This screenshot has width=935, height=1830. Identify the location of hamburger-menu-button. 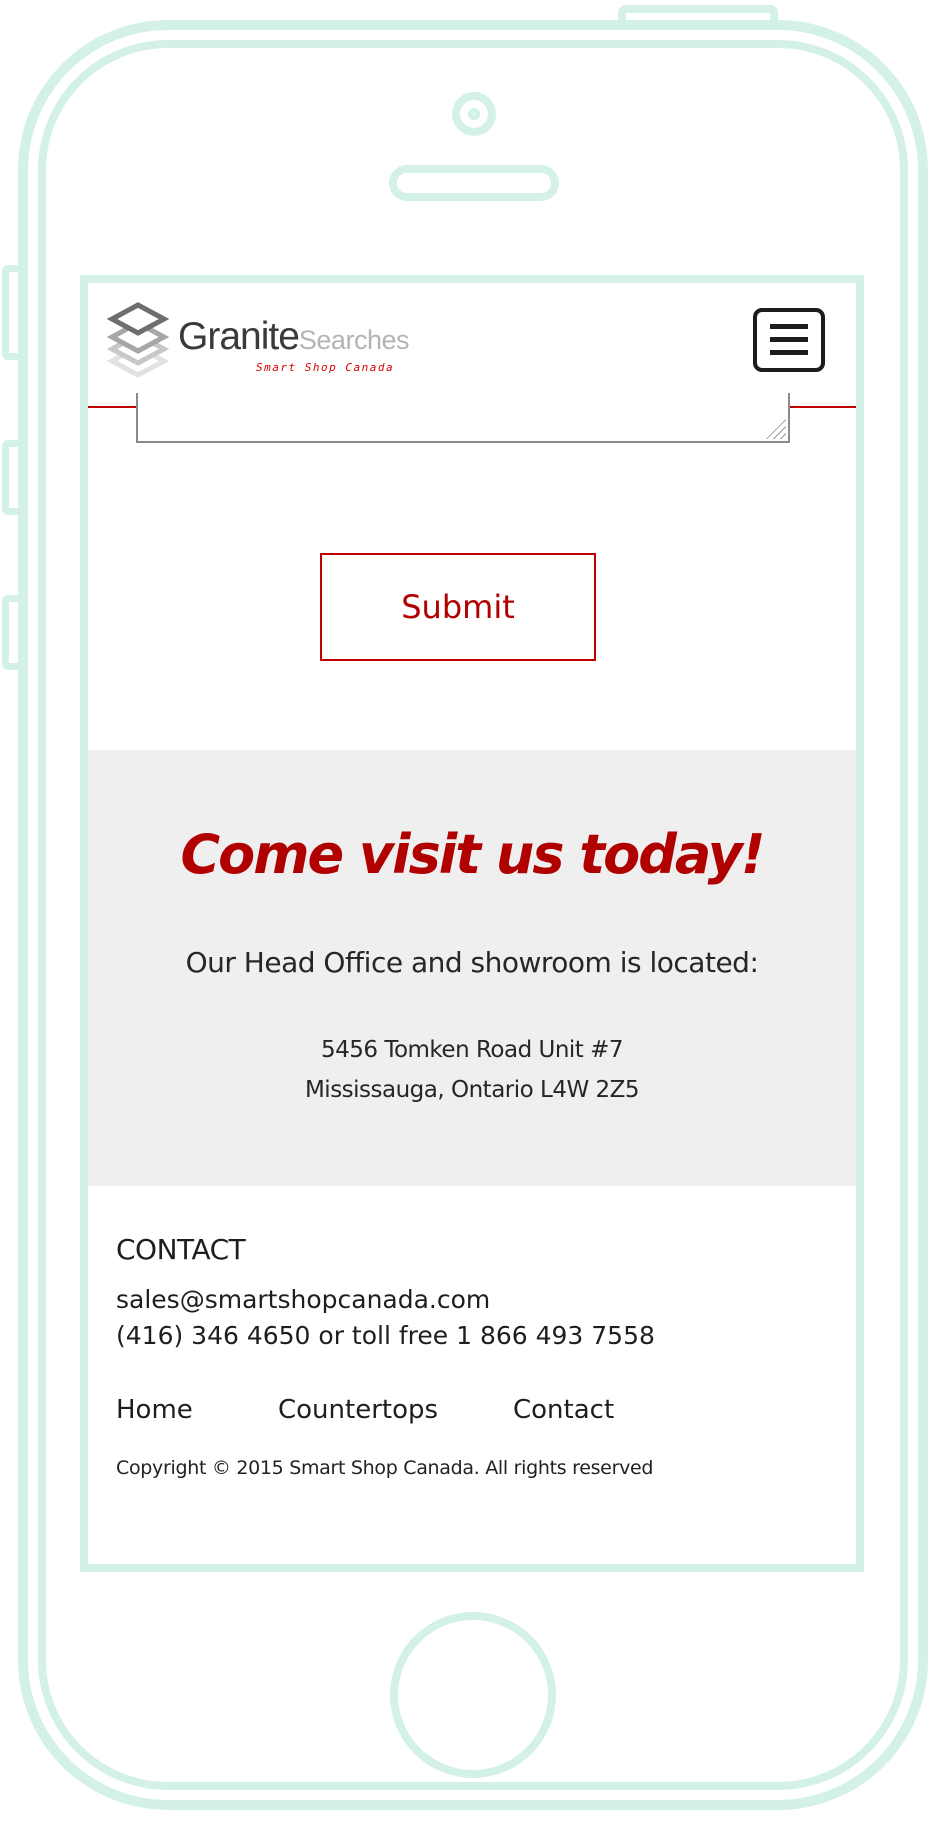
(789, 340).